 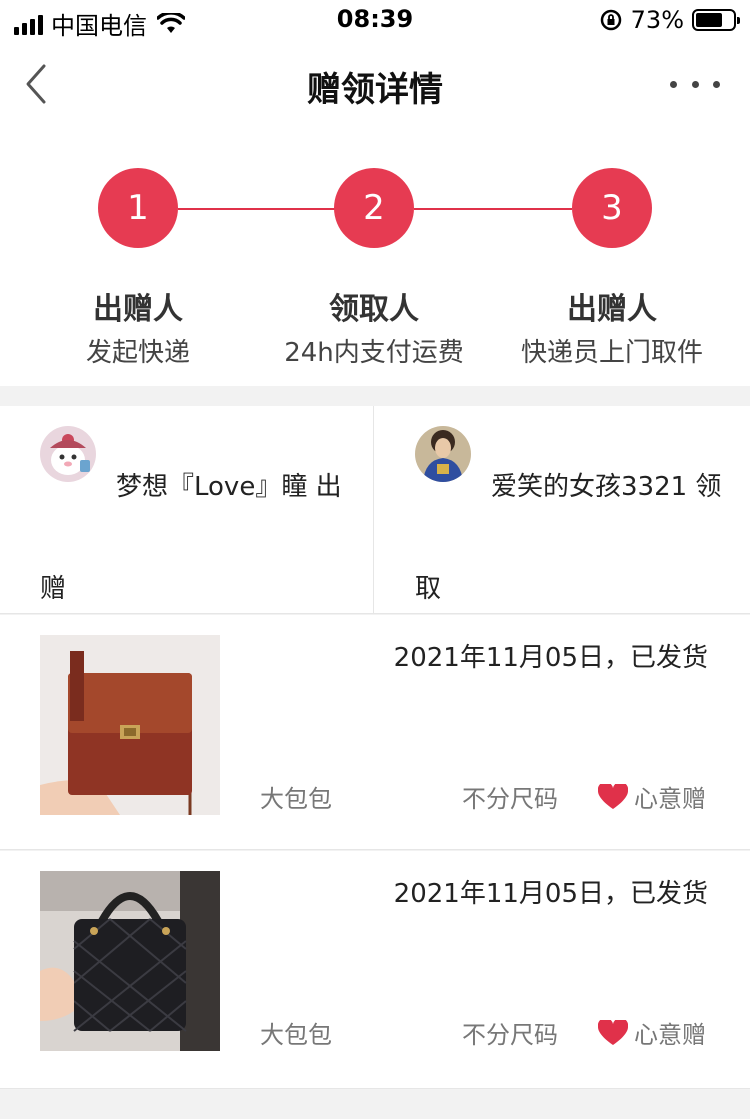 I want to click on step-3-number: 3, so click(x=612, y=208).